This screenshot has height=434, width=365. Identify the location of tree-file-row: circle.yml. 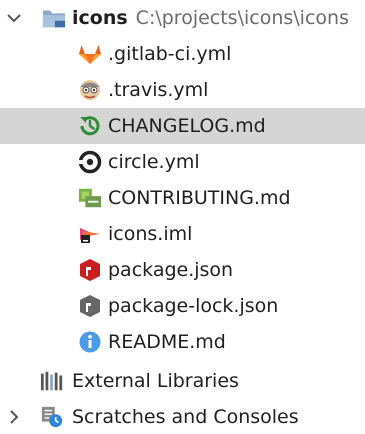
(182, 162).